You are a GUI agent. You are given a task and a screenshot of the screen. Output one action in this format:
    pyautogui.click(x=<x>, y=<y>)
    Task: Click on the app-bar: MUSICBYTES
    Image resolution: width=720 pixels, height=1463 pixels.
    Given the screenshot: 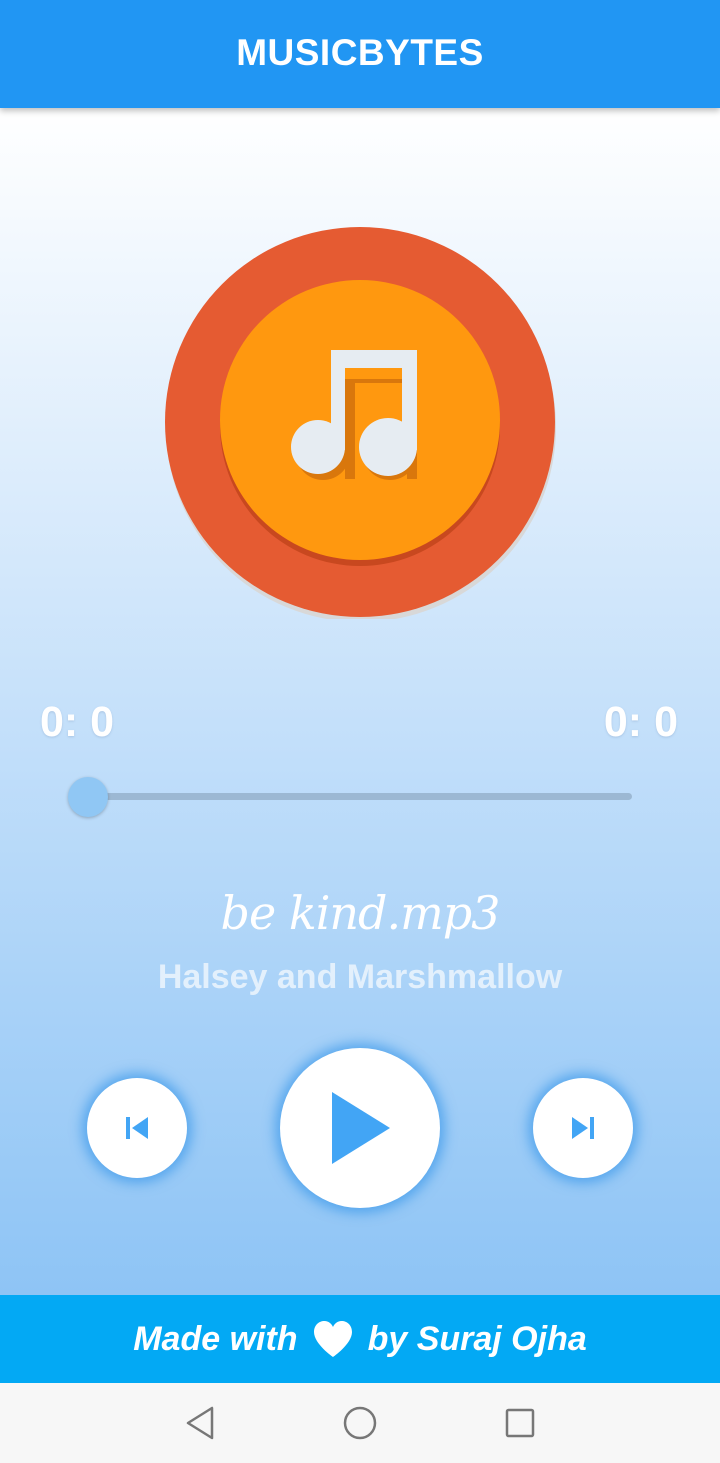 What is the action you would take?
    pyautogui.click(x=360, y=54)
    